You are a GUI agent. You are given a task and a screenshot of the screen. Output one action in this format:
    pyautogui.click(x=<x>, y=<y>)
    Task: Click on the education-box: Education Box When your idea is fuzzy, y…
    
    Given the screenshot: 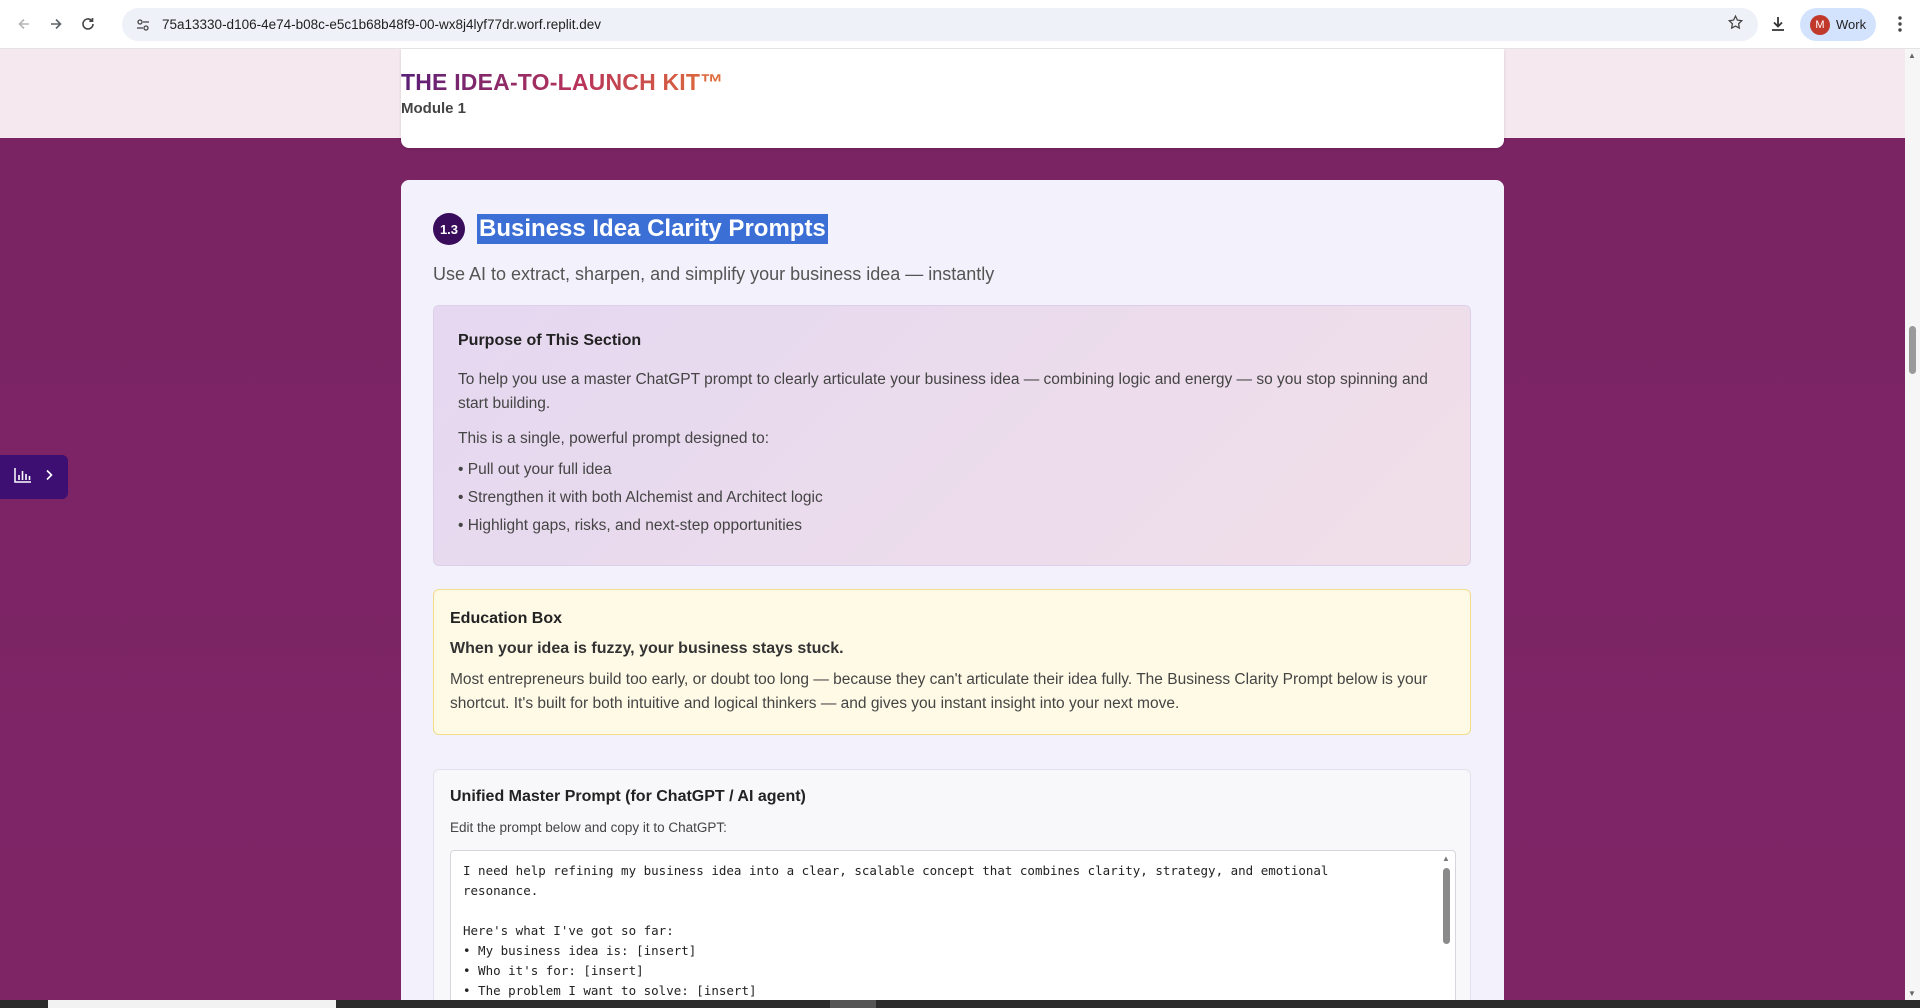 What is the action you would take?
    pyautogui.click(x=952, y=662)
    